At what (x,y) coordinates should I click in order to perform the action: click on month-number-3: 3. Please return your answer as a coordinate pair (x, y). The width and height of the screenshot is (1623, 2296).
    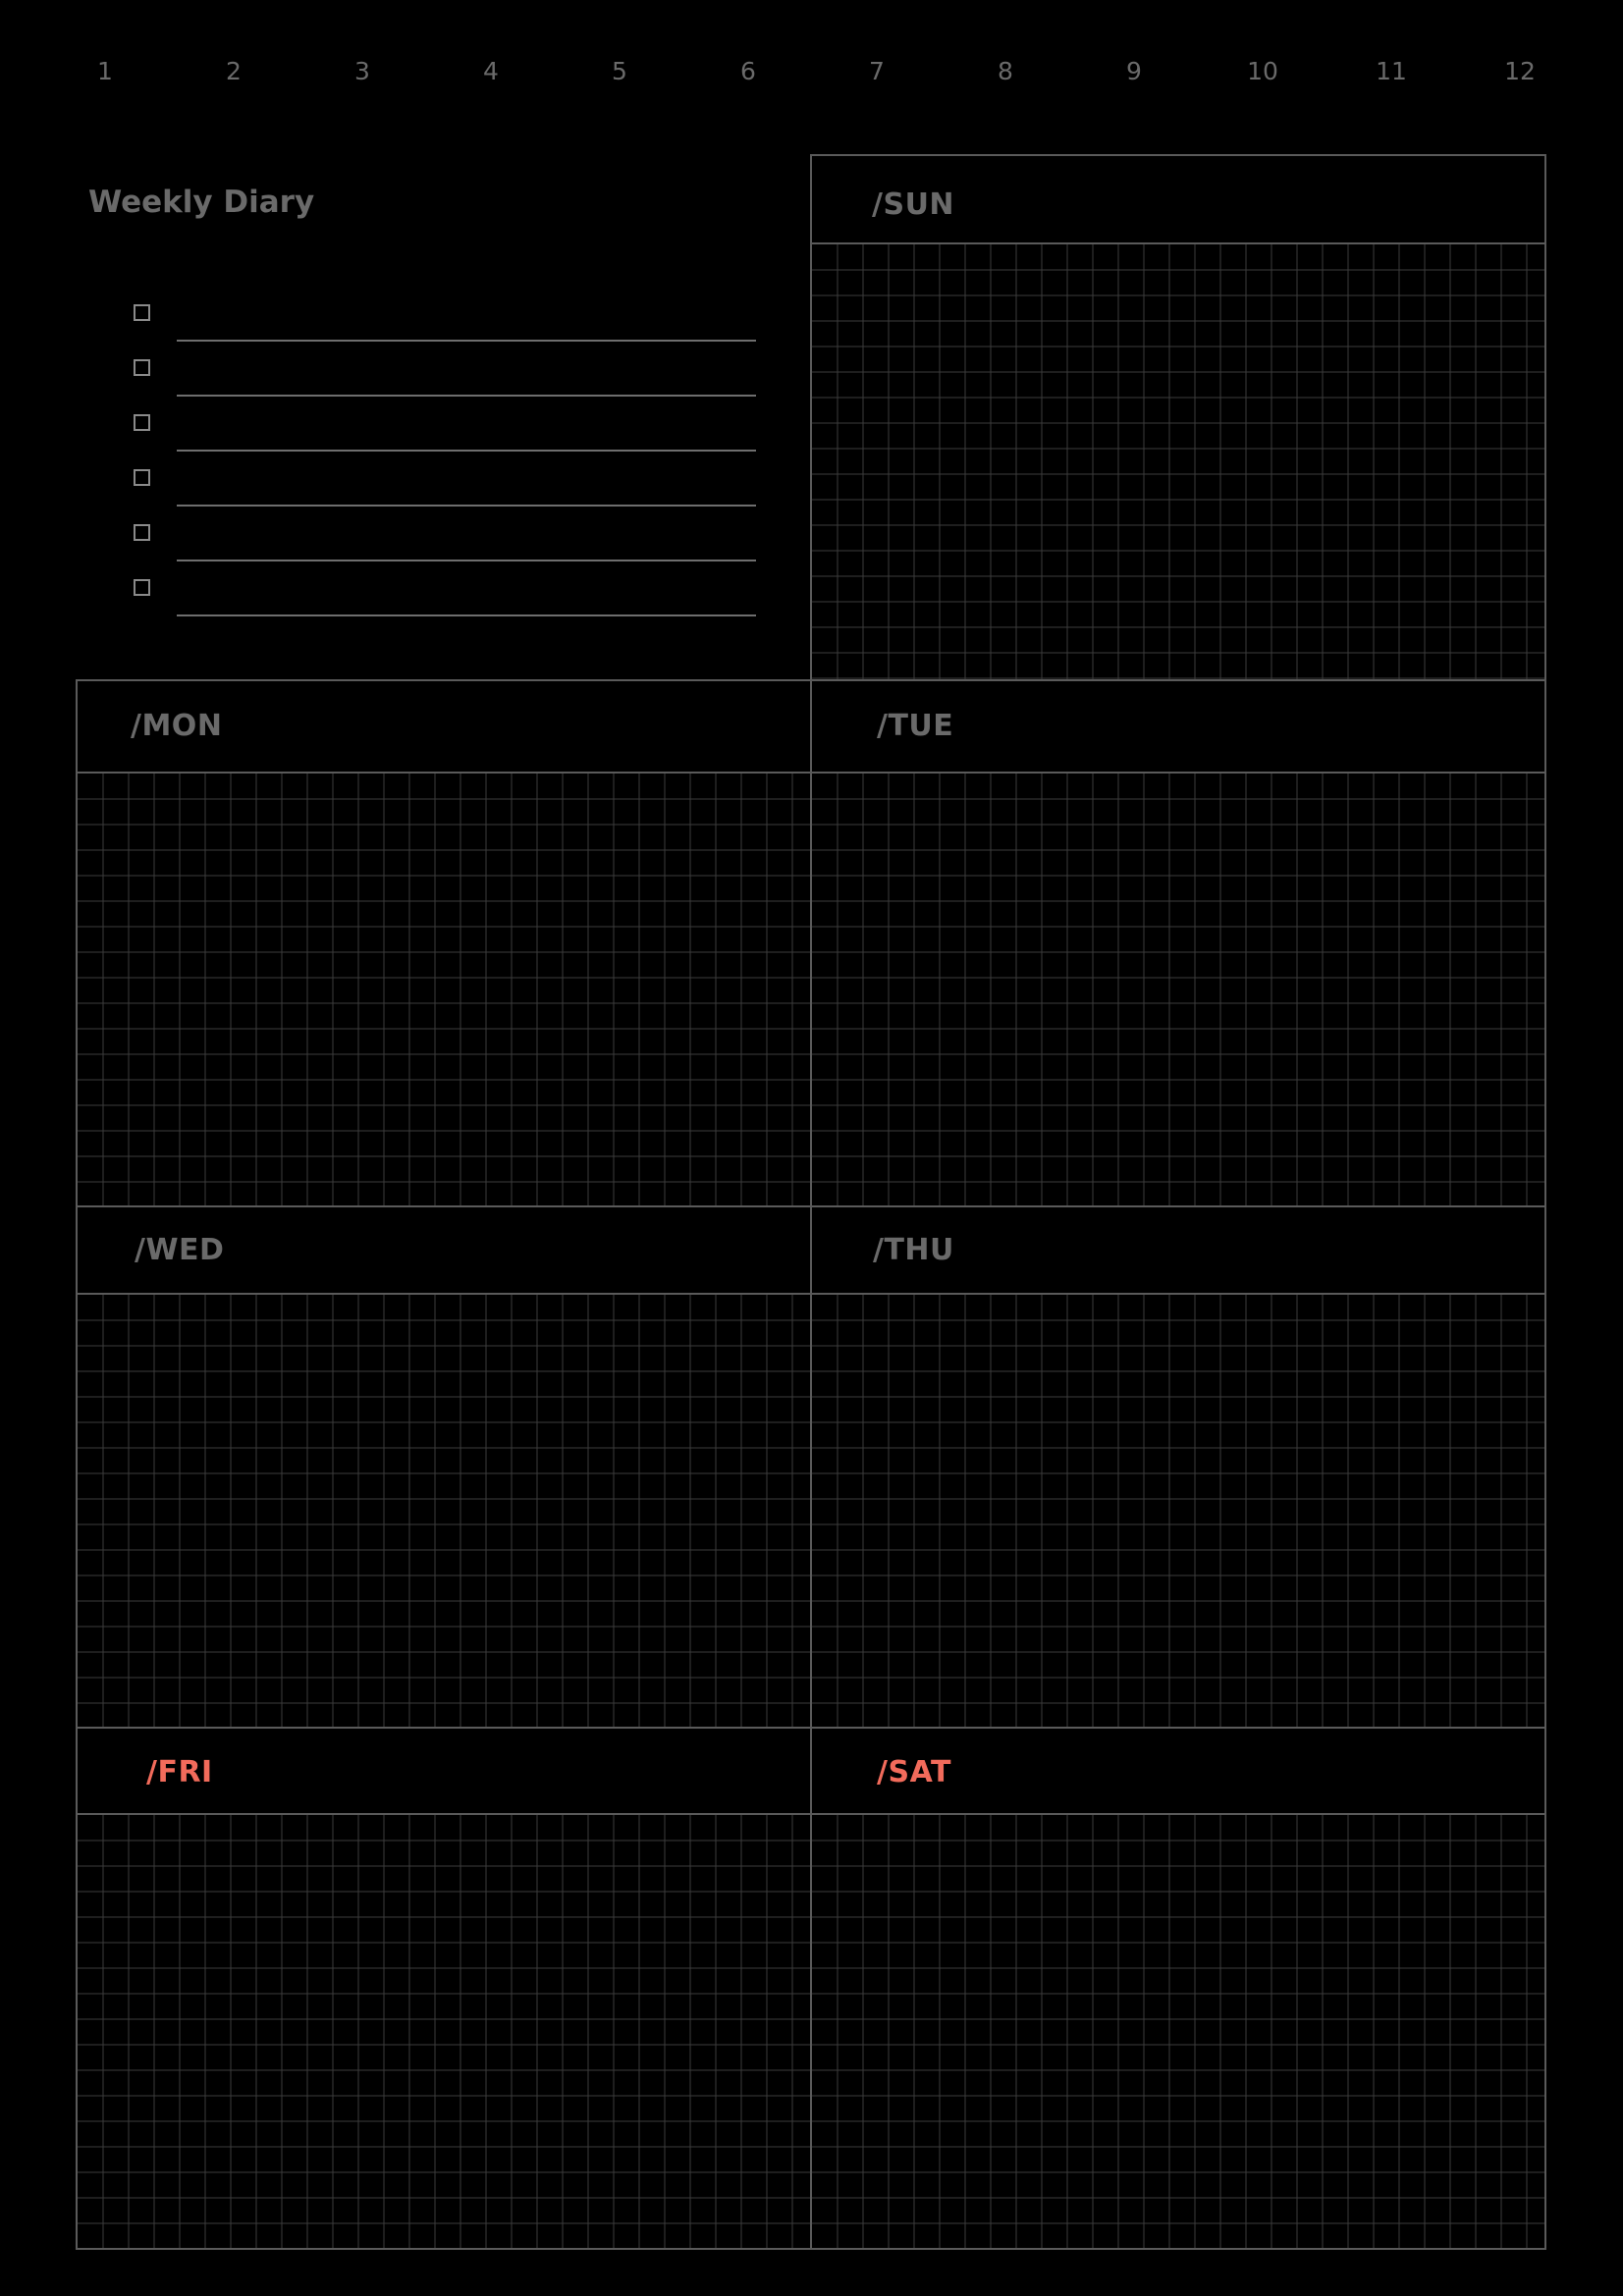
    Looking at the image, I should click on (362, 71).